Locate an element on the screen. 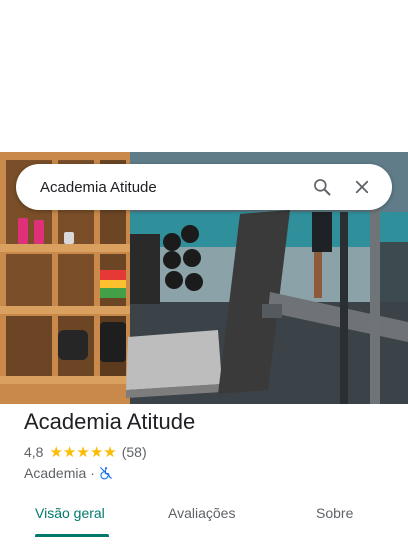 This screenshot has height=544, width=408. tab-bar: Visão geral Avaliações Sobre is located at coordinates (204, 516).